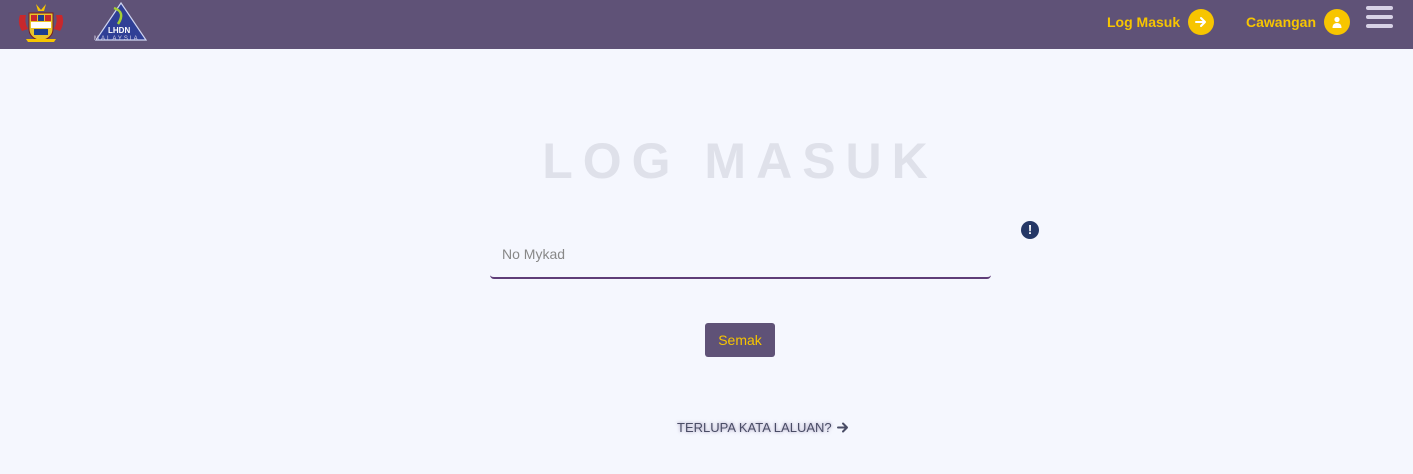 This screenshot has height=474, width=1413. Describe the element at coordinates (1281, 22) in the screenshot. I see `branch-nav-label: Cawangan` at that location.